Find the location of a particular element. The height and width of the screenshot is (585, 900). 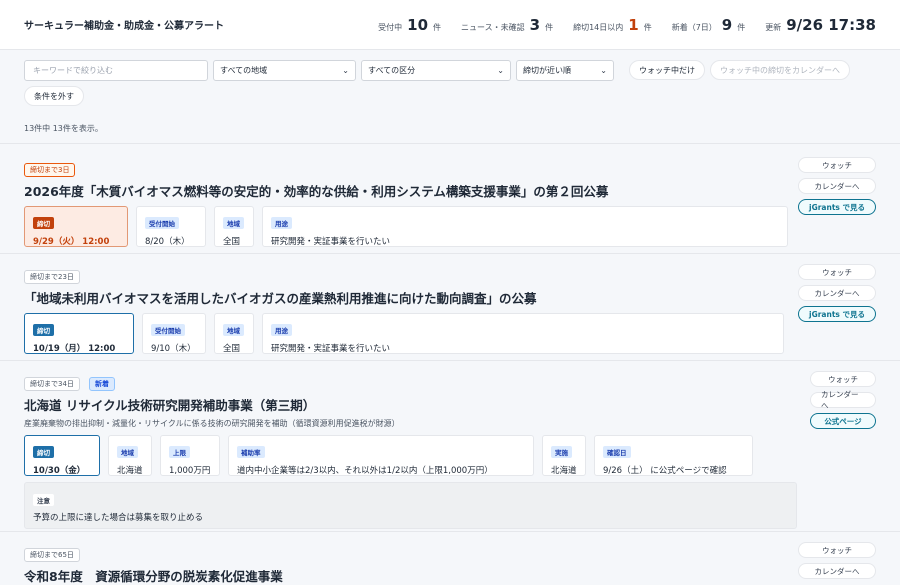

box-label: 実施 is located at coordinates (561, 452).